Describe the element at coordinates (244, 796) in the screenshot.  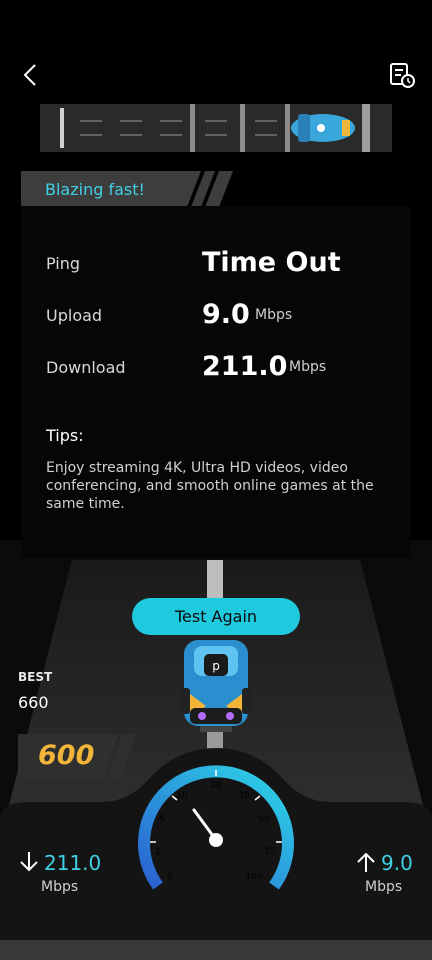
I see `gauge-tick-30: 30` at that location.